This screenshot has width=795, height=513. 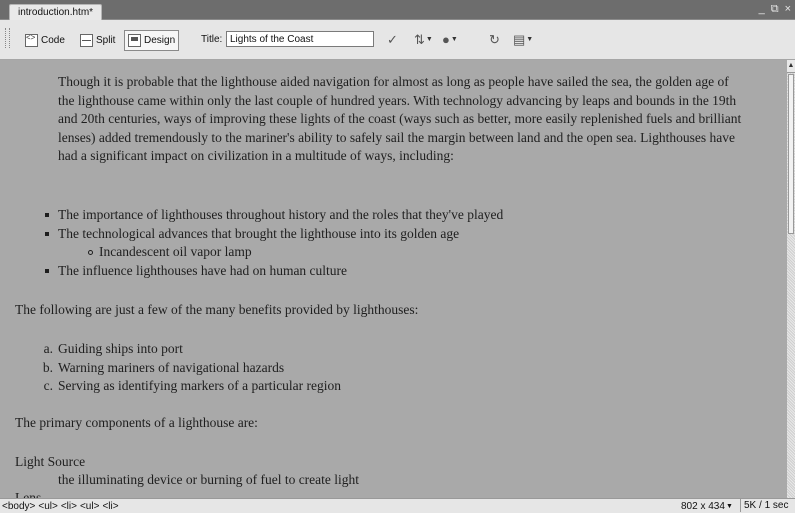 I want to click on design-icon, so click(x=134, y=40).